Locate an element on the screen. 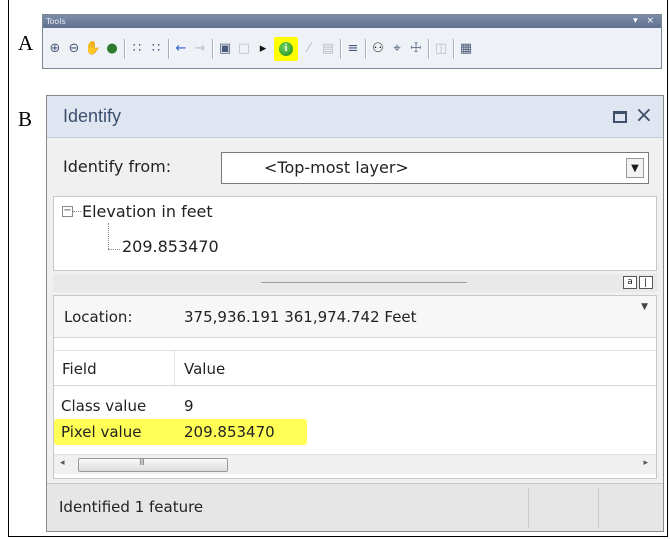 The image size is (670, 539). chevron-down-icon: ▼ is located at coordinates (635, 168).